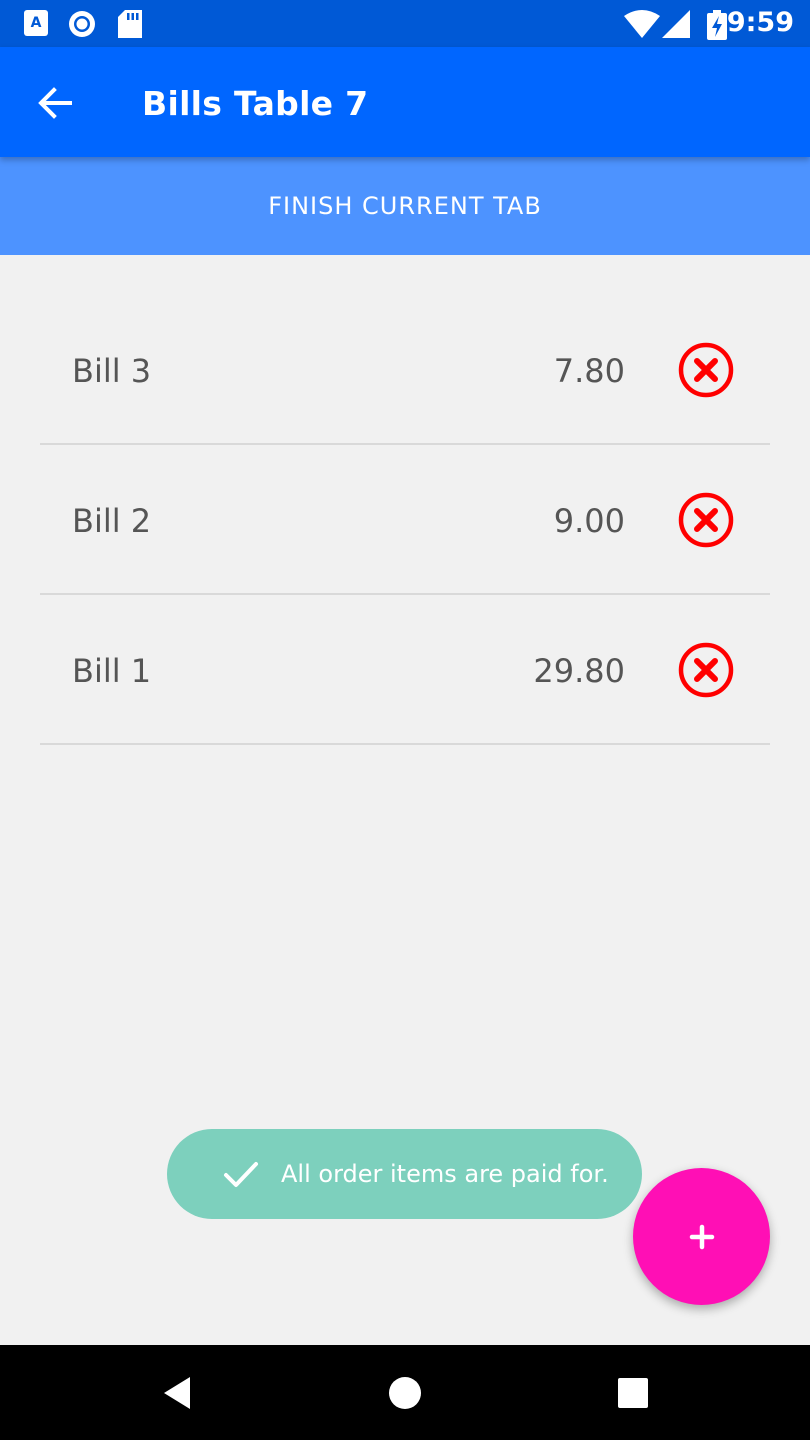 The height and width of the screenshot is (1440, 810). Describe the element at coordinates (54, 103) in the screenshot. I see `arrow-back-icon` at that location.